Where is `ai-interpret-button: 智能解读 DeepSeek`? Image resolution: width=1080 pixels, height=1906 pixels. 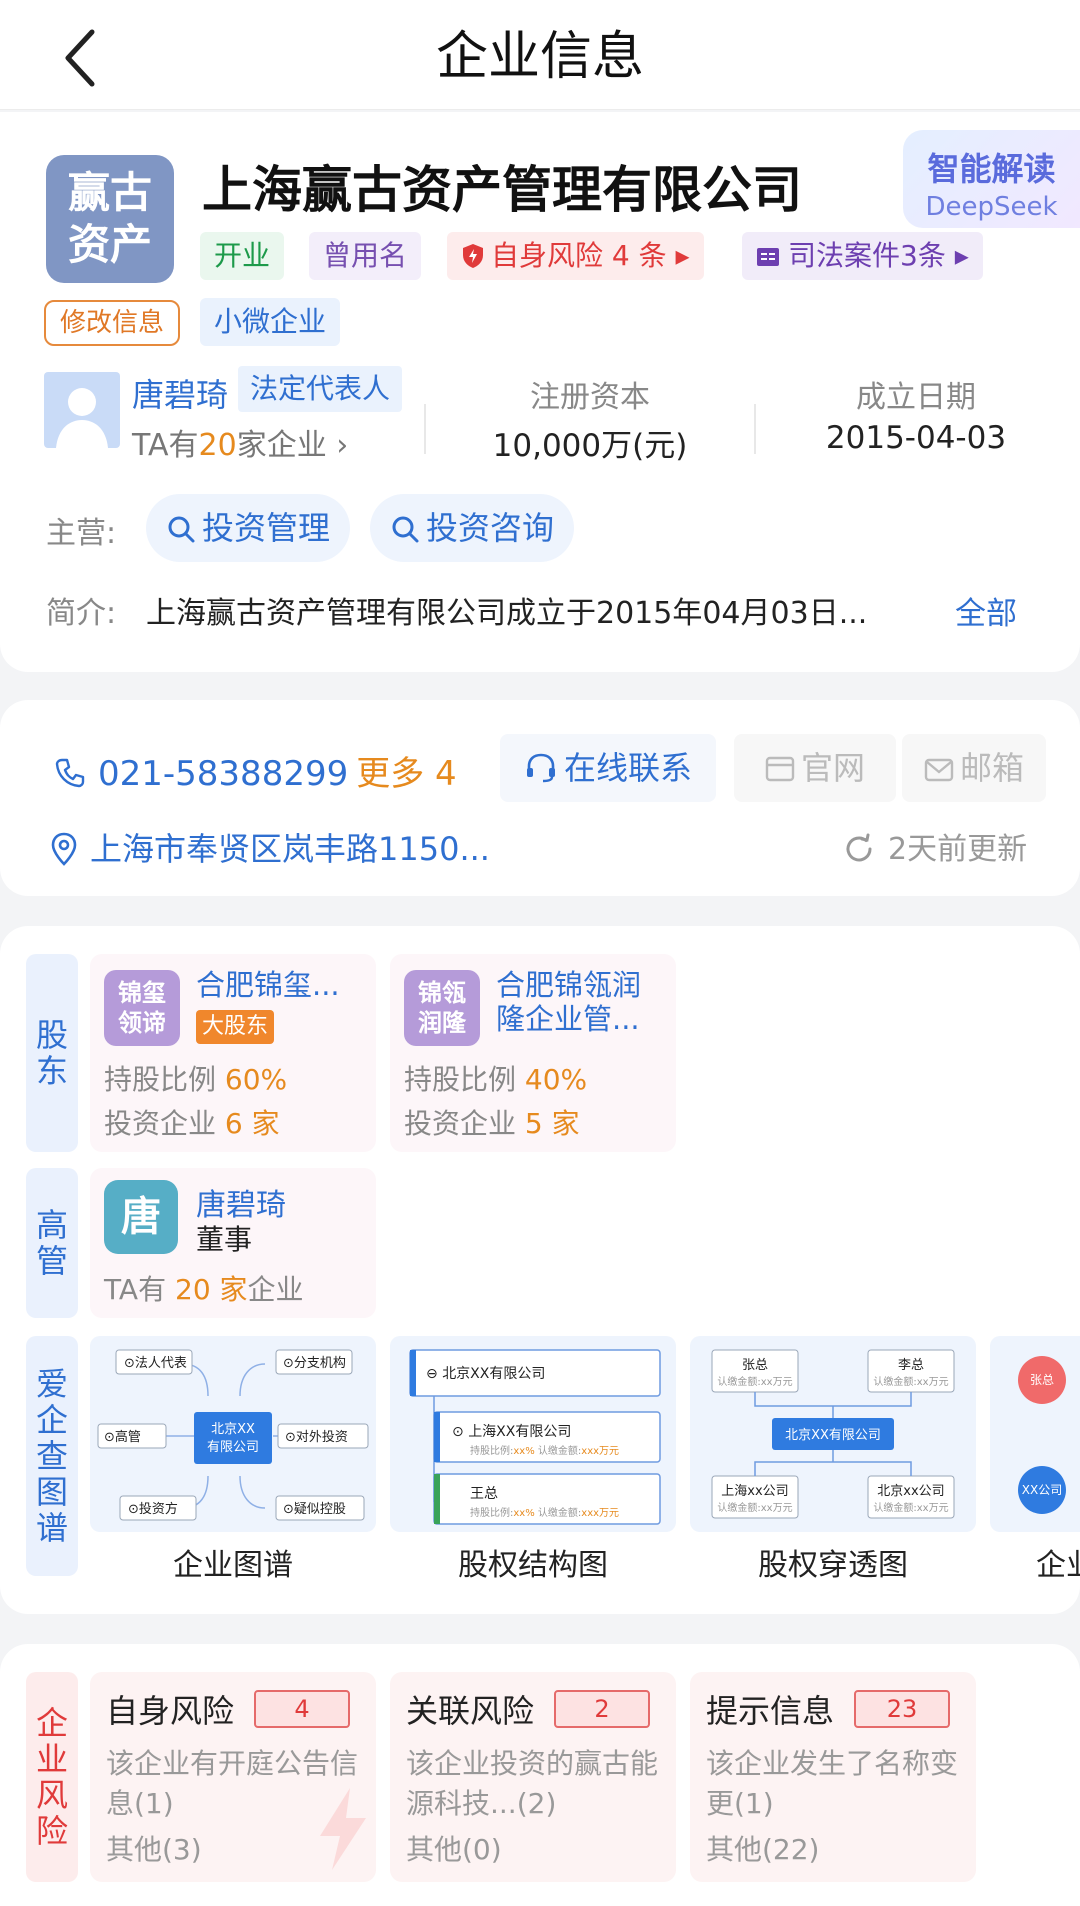
ai-interpret-button: 智能解读 DeepSeek is located at coordinates (991, 179).